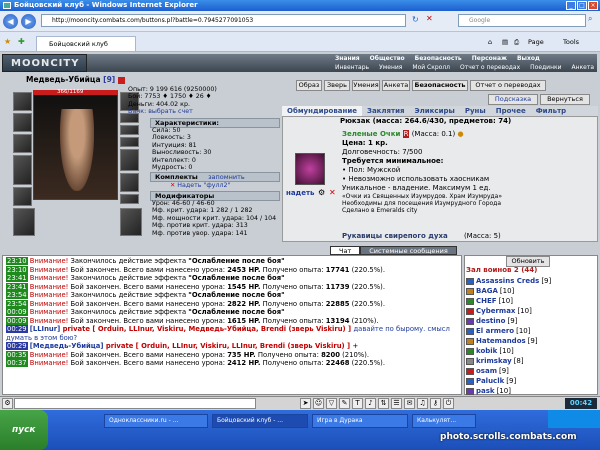  Describe the element at coordinates (347, 58) in the screenshot. I see `menu-knowledge: Знания` at that location.